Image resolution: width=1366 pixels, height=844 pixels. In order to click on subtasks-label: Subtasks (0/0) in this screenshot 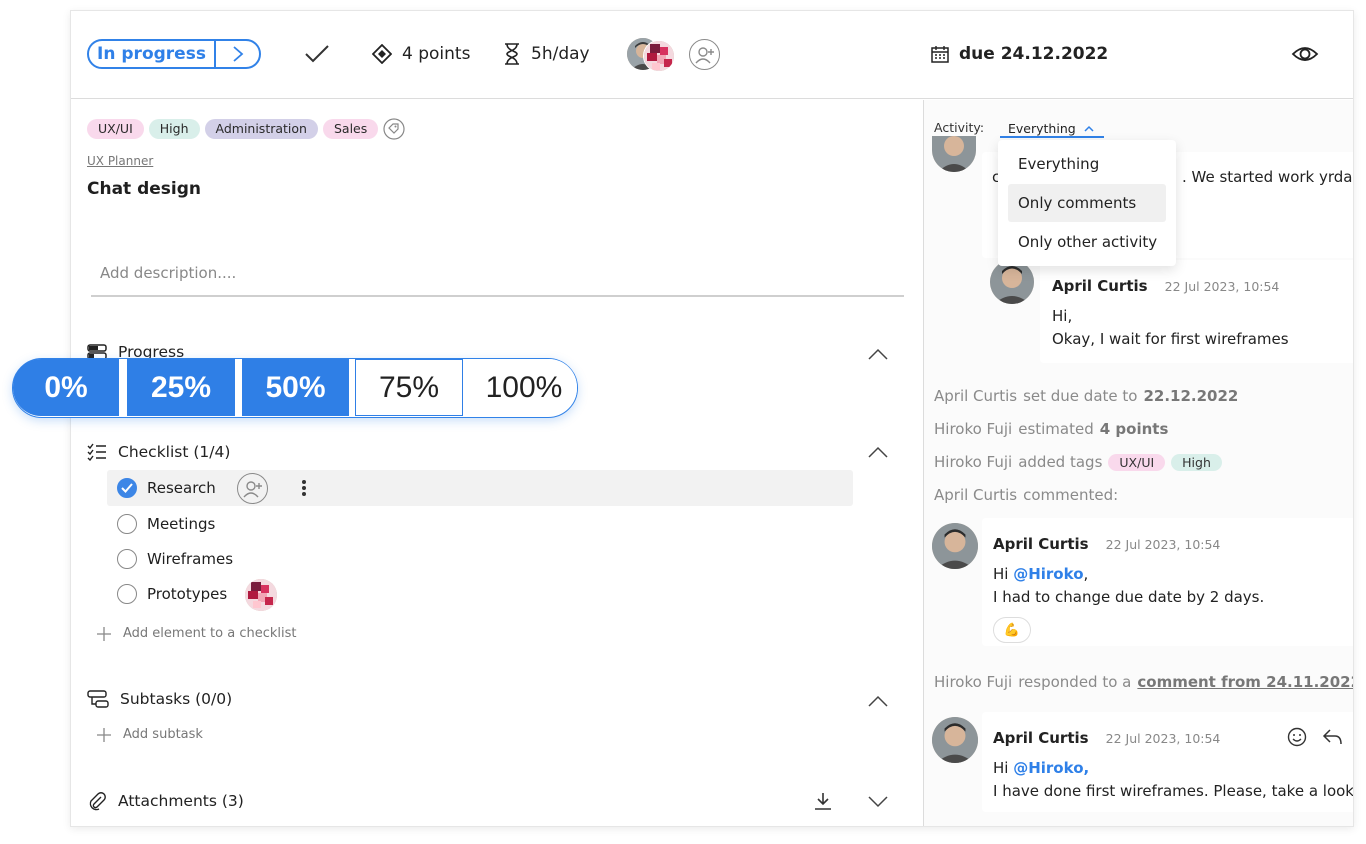, I will do `click(176, 699)`.